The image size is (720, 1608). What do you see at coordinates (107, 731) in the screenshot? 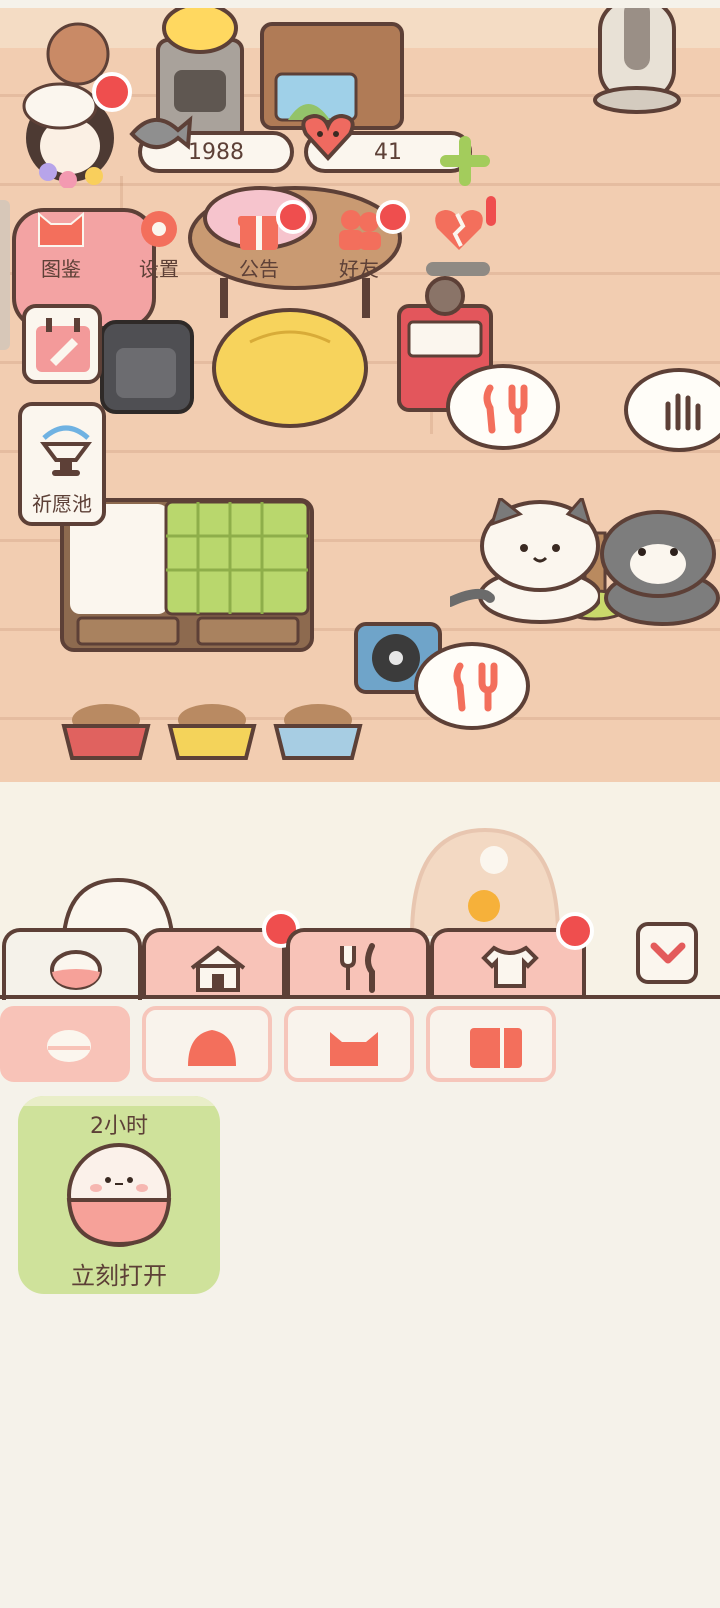
I see `food-bowl-red` at bounding box center [107, 731].